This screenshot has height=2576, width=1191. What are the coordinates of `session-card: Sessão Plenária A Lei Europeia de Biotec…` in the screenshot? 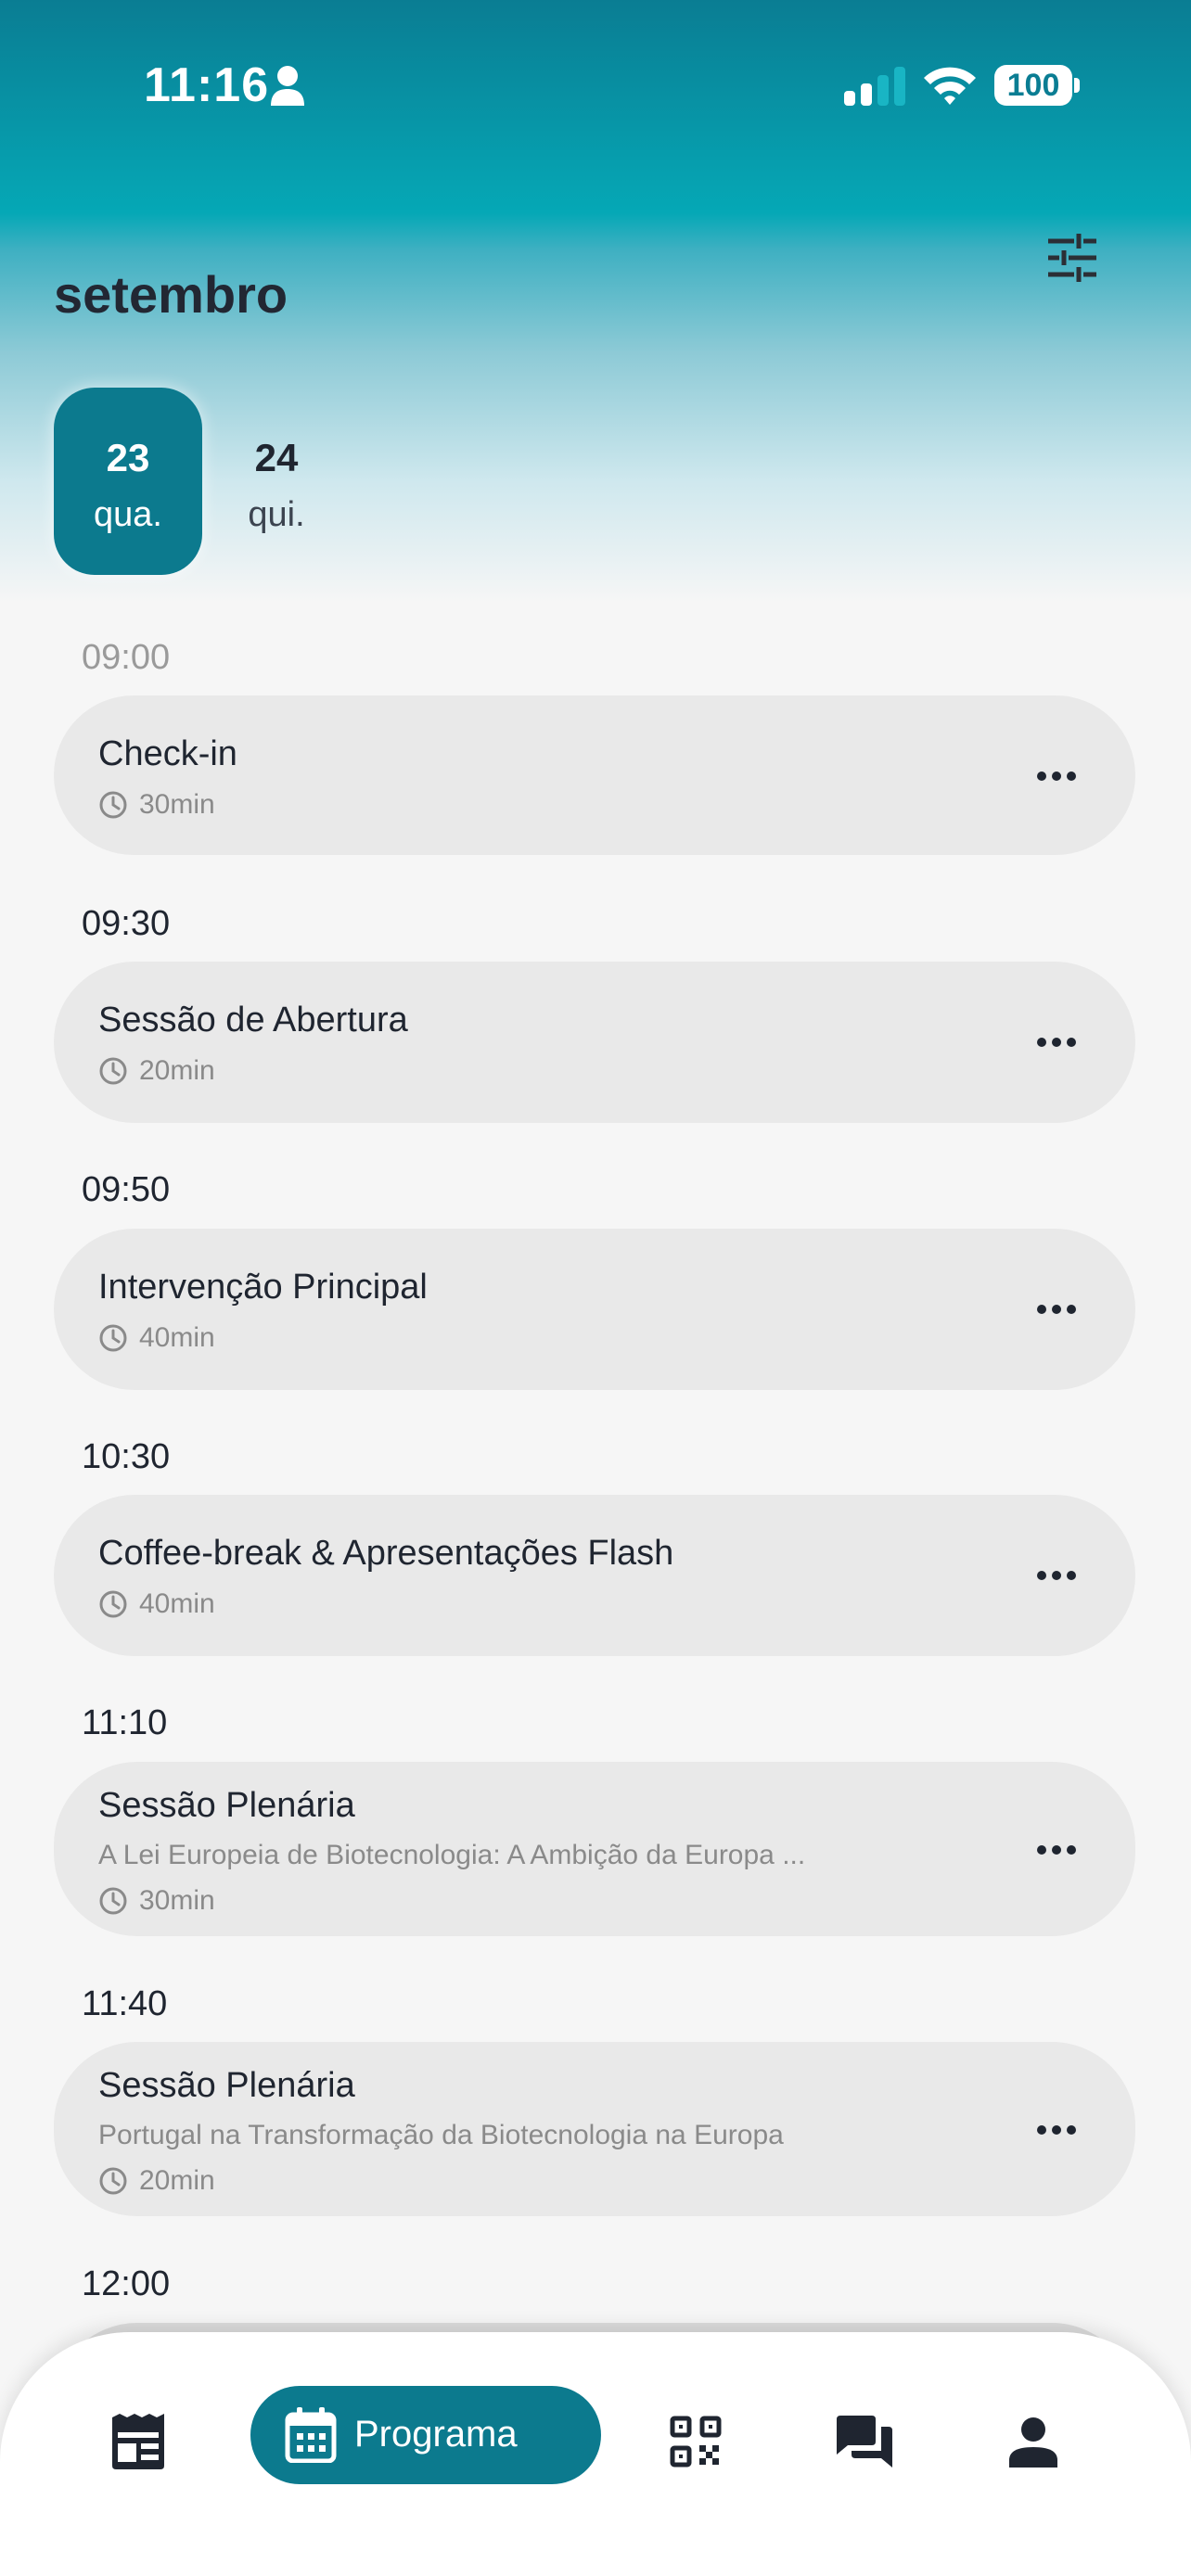 It's located at (594, 1849).